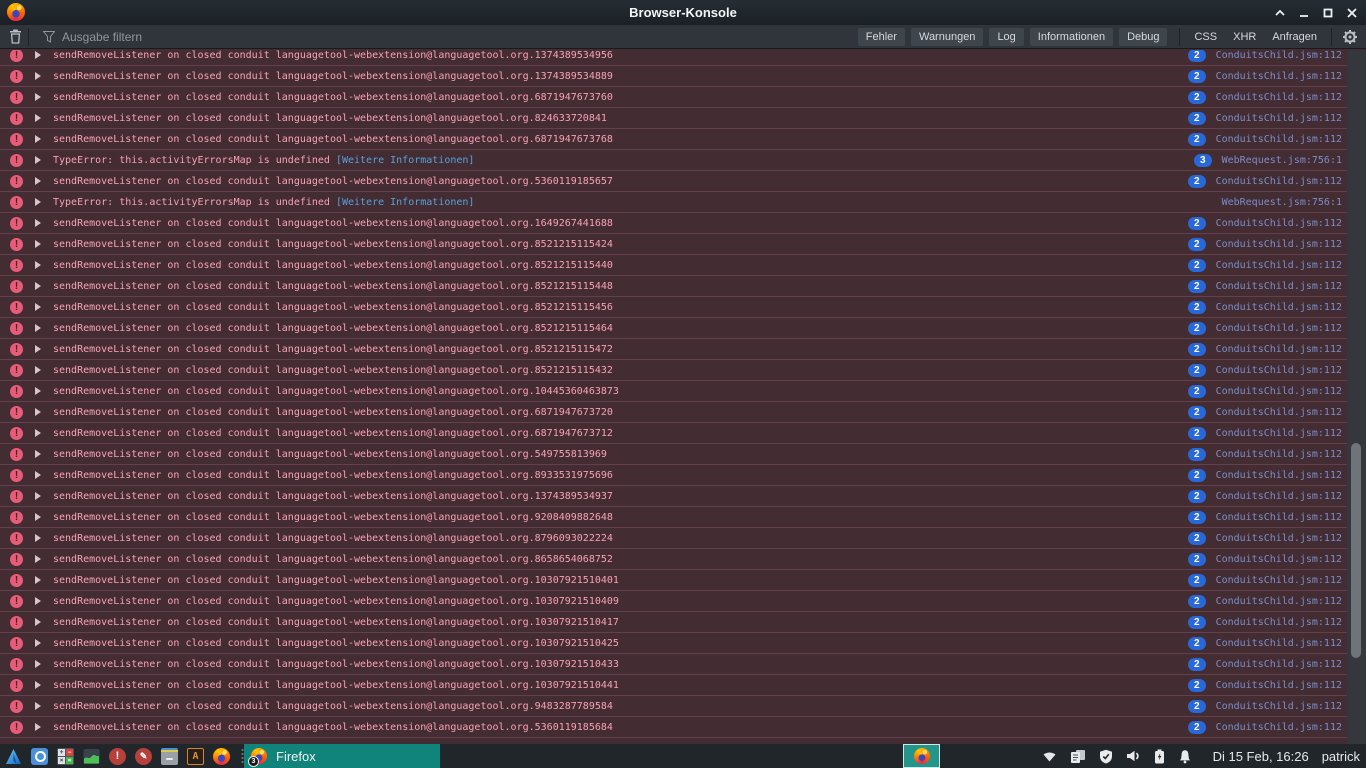  Describe the element at coordinates (1185, 756) in the screenshot. I see `notifications-tray-icon` at that location.